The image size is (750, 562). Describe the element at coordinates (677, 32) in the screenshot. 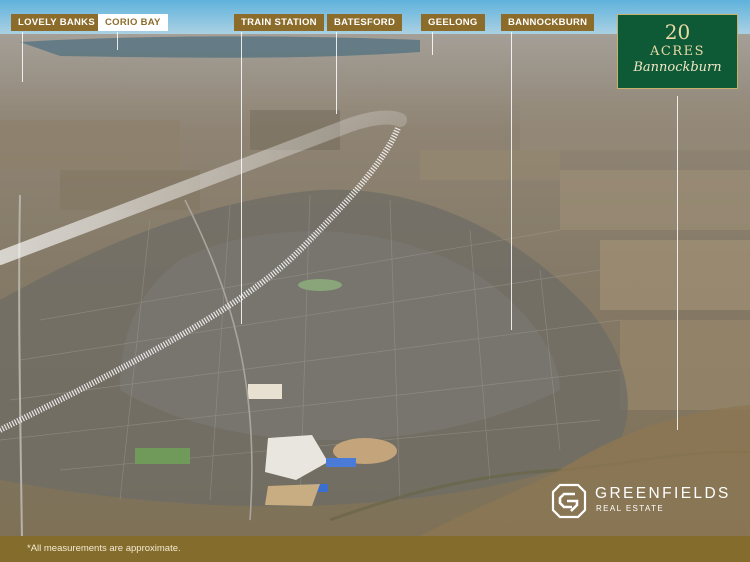

I see `property-size-number: 20` at that location.